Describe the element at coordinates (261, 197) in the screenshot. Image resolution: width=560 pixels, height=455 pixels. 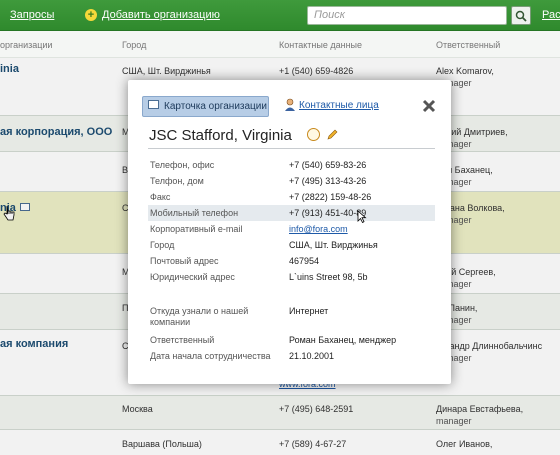
I see `field-fax: Факс +7 (2822) 159-48-26` at that location.